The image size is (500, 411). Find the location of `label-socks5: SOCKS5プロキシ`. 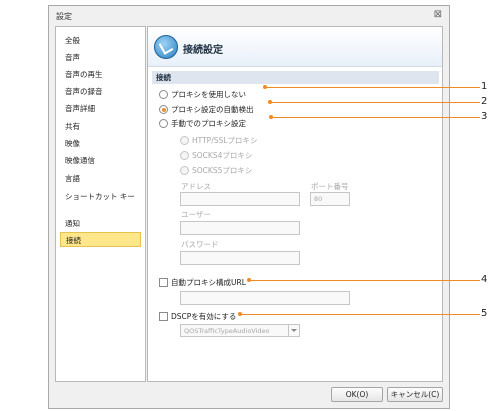

label-socks5: SOCKS5プロキシ is located at coordinates (222, 170).